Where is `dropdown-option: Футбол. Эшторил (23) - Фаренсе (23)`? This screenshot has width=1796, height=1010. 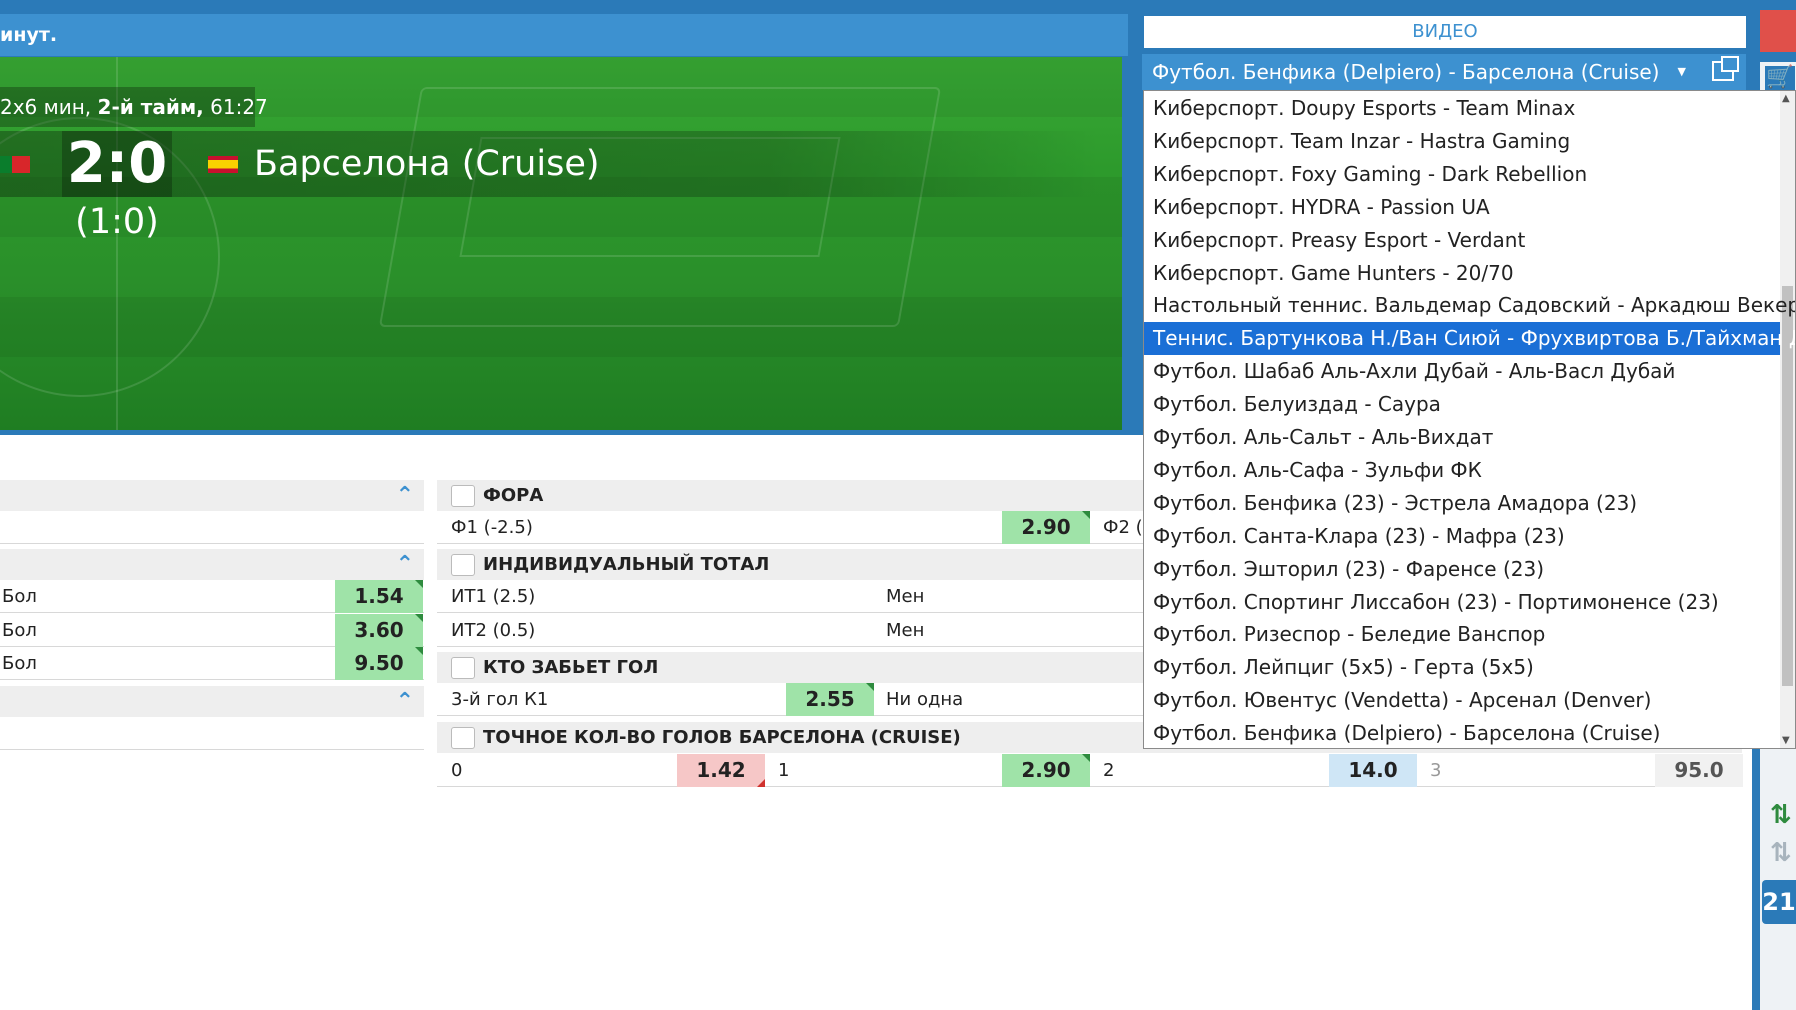
dropdown-option: Футбол. Эшторил (23) - Фаренсе (23) is located at coordinates (1462, 569).